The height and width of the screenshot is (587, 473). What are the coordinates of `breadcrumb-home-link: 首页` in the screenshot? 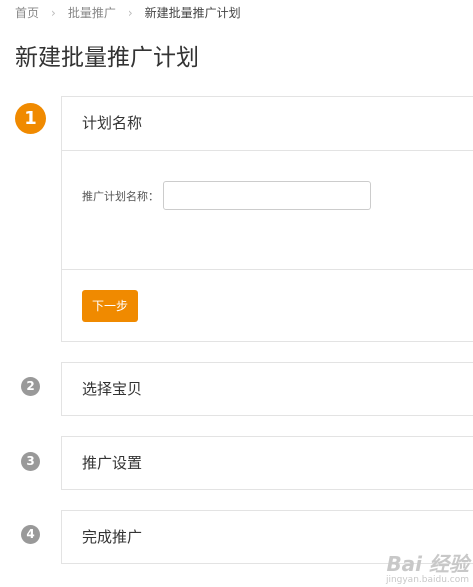 It's located at (27, 12).